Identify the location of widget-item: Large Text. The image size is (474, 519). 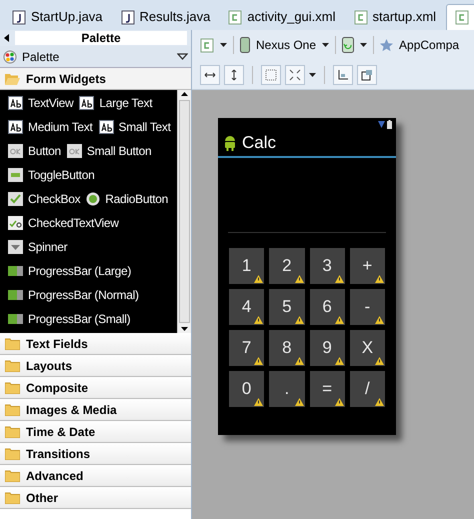
(125, 103).